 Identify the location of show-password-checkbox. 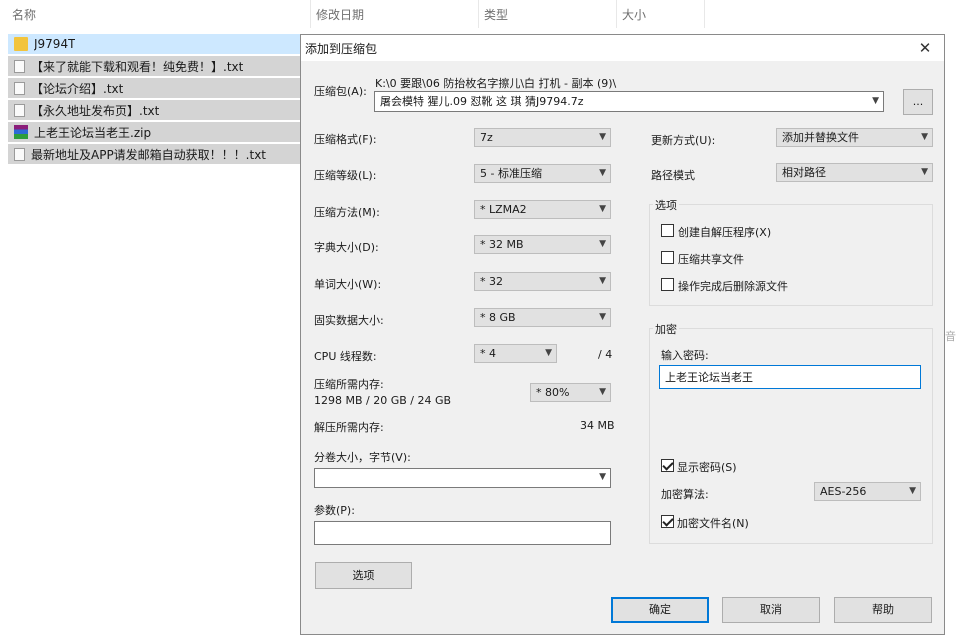
(667, 465).